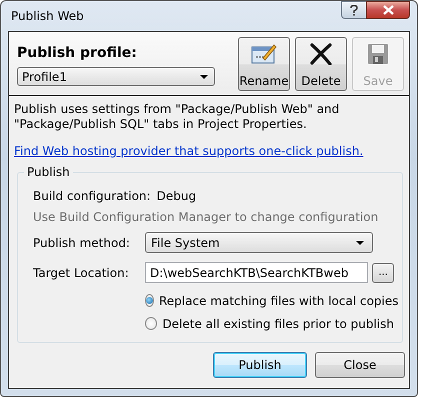  Describe the element at coordinates (278, 323) in the screenshot. I see `radio-label: Delete all existing files prior to publish` at that location.